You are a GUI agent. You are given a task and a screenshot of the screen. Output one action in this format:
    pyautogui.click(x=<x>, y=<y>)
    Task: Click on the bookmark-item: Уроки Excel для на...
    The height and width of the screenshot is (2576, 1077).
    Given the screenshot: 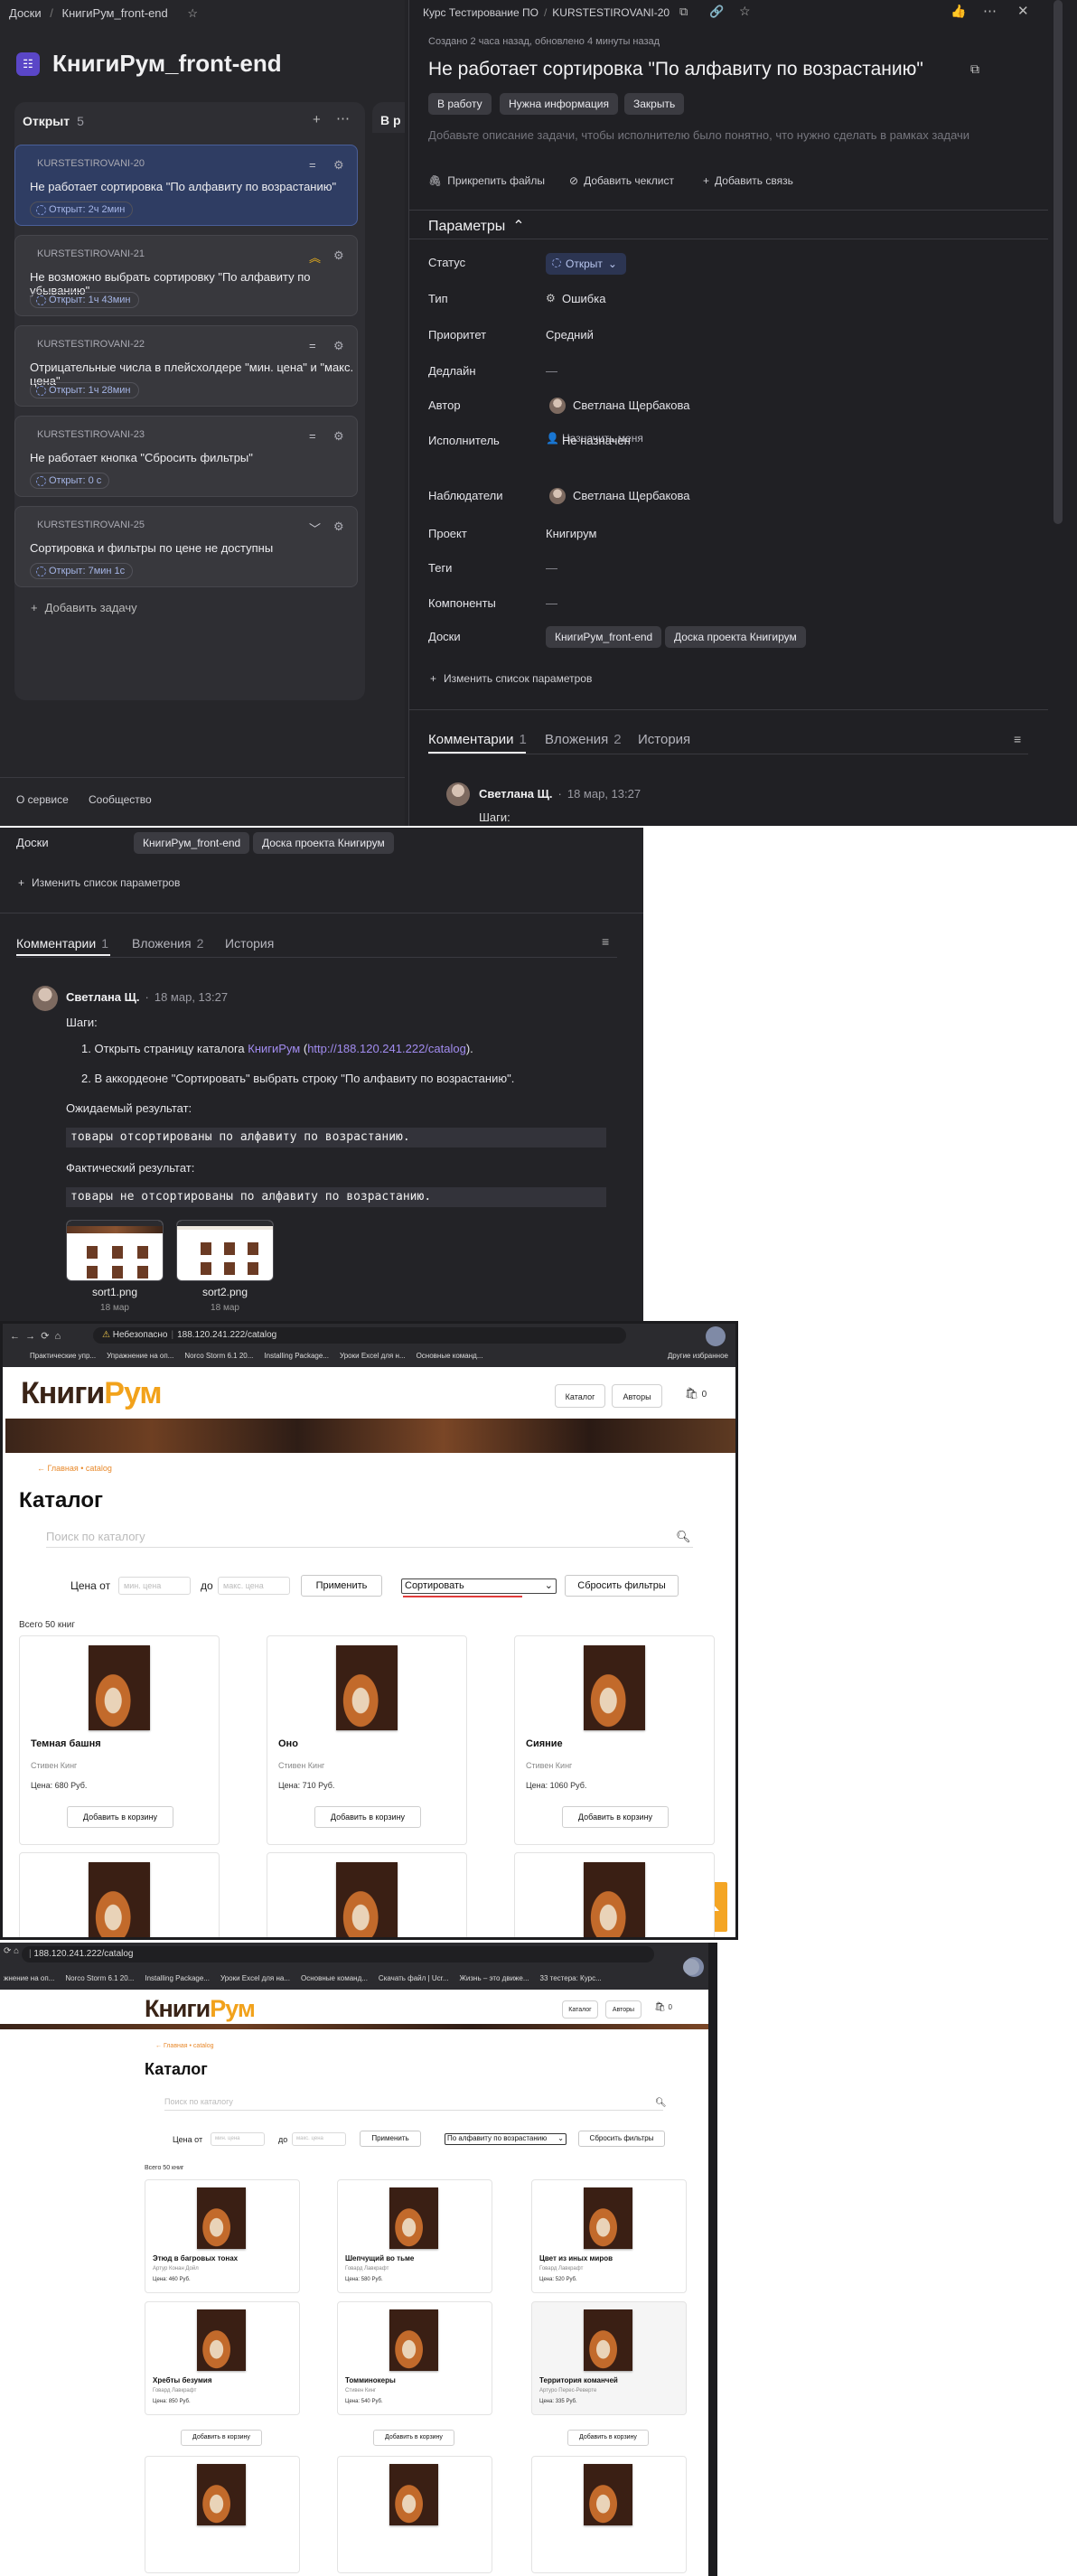 What is the action you would take?
    pyautogui.click(x=255, y=1979)
    